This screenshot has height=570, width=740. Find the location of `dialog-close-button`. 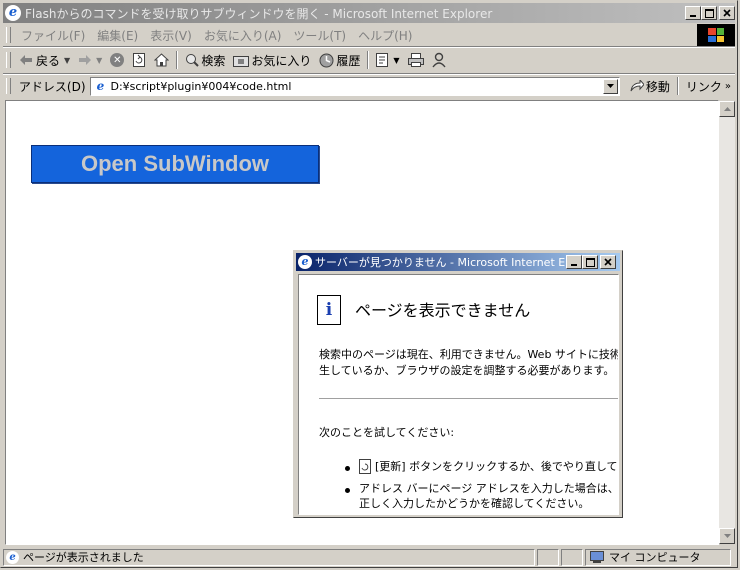

dialog-close-button is located at coordinates (608, 262).